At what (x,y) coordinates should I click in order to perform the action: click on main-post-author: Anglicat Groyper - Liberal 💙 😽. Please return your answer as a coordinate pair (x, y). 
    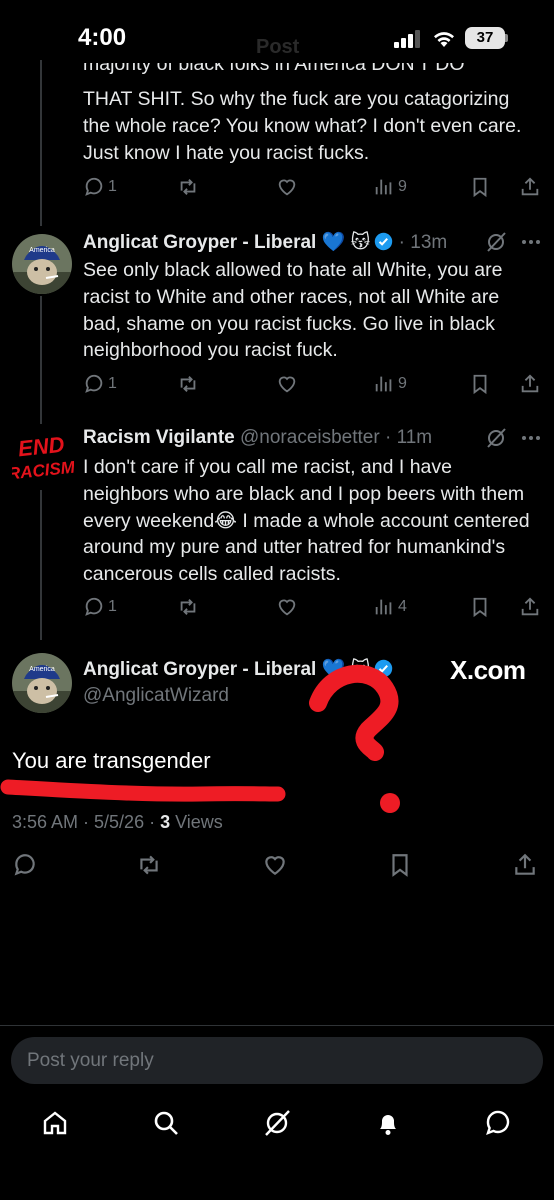
    Looking at the image, I should click on (238, 669).